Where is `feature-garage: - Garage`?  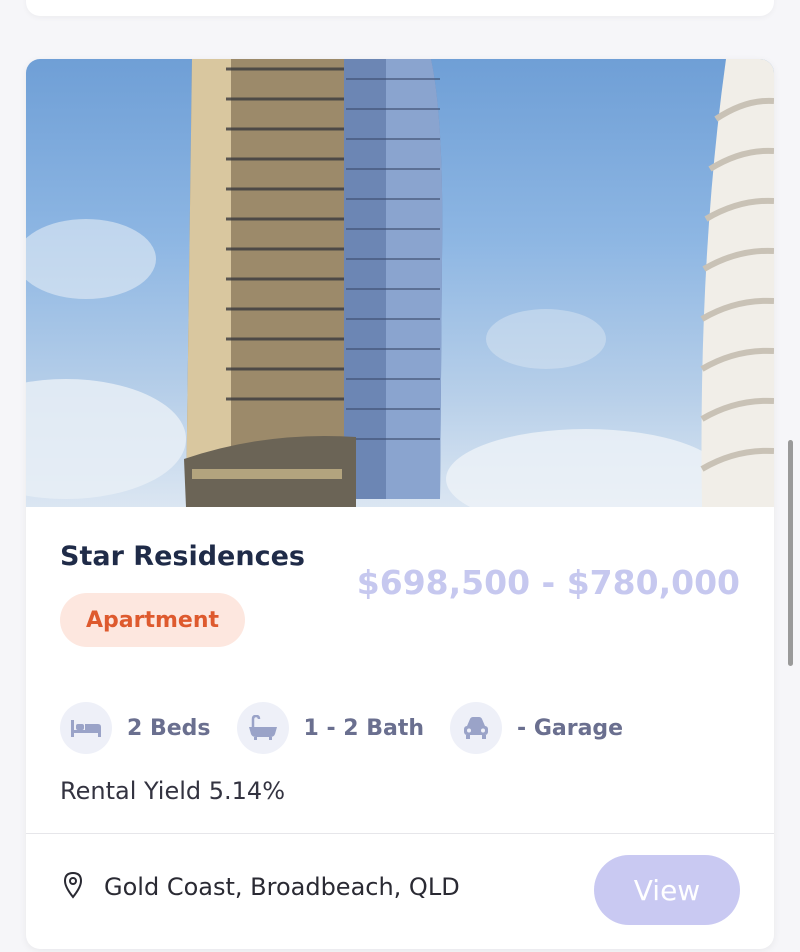 feature-garage: - Garage is located at coordinates (536, 728).